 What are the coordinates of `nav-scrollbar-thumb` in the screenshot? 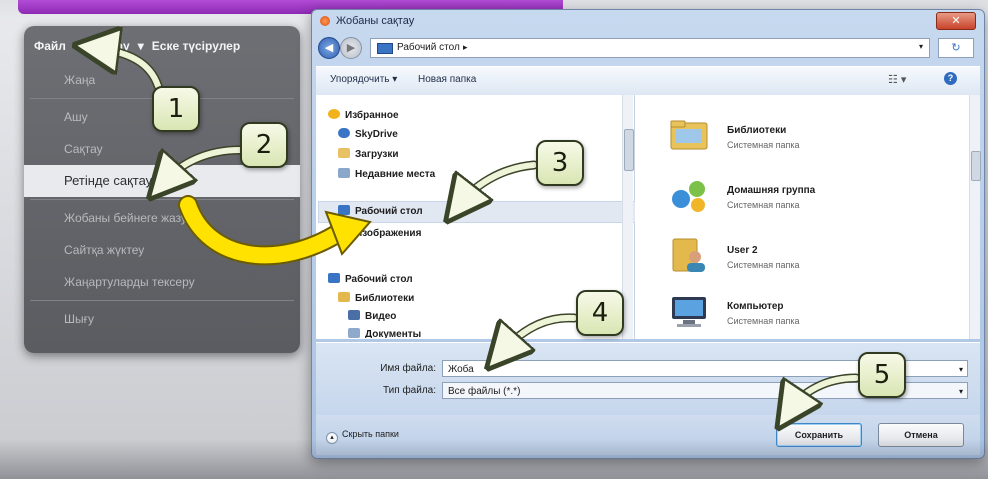 It's located at (629, 150).